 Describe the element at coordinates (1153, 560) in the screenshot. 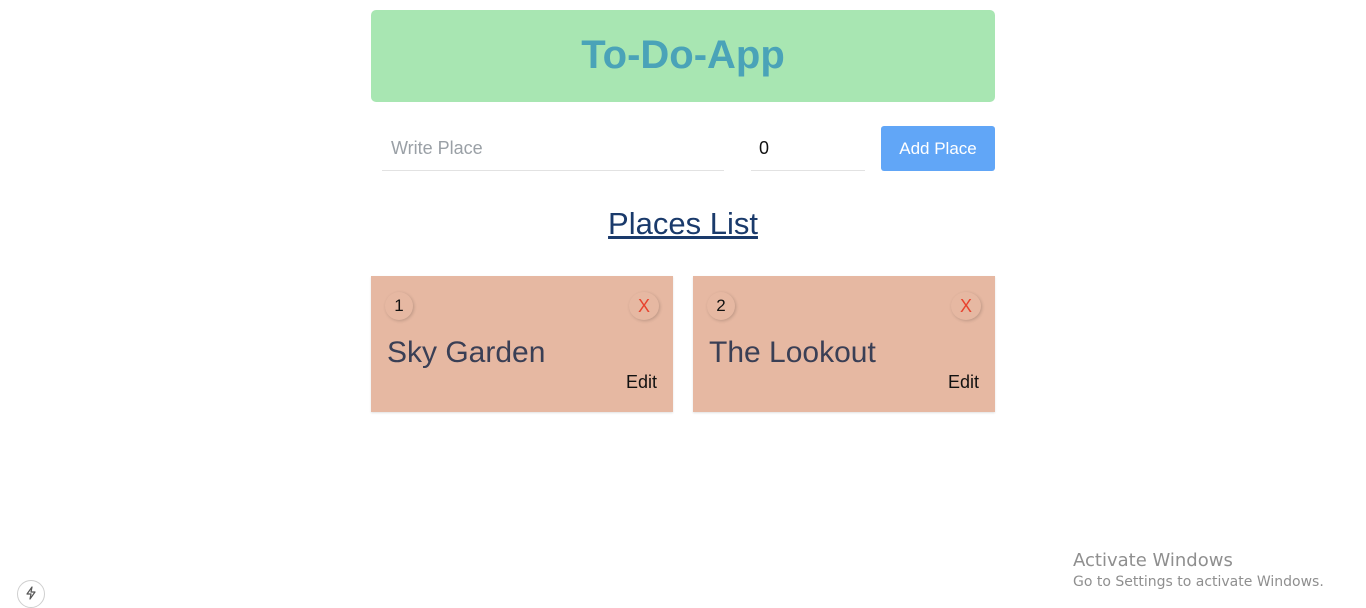

I see `activate-windows-title: Activate Windows` at that location.